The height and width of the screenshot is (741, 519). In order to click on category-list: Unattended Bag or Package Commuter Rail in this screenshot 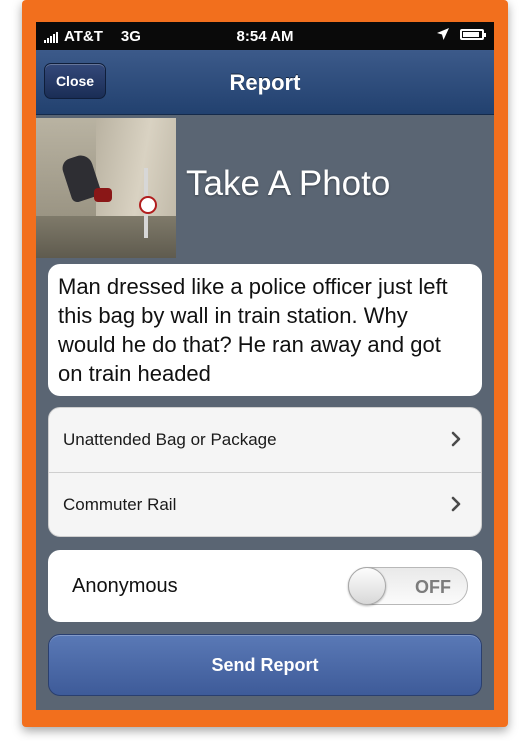, I will do `click(265, 472)`.